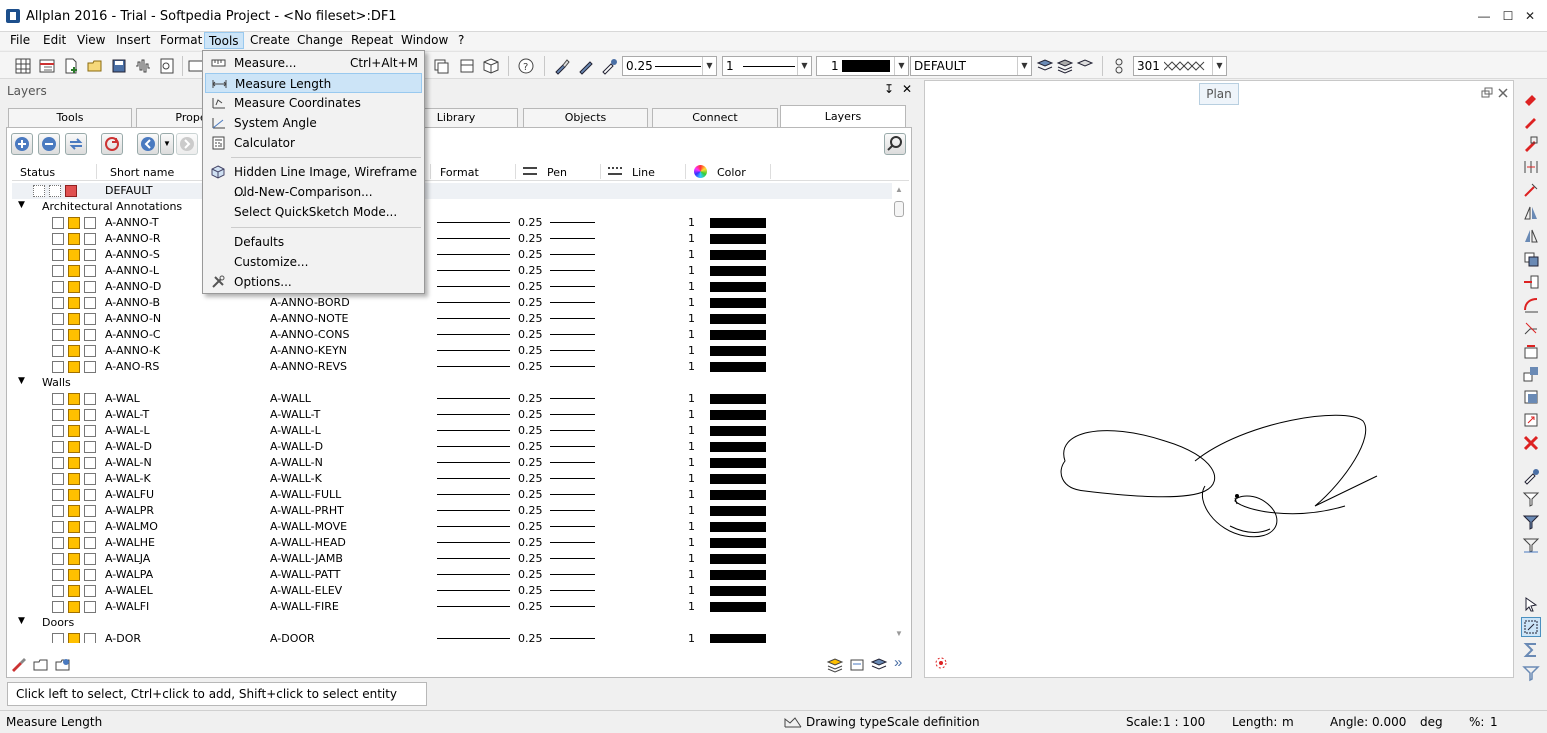 The image size is (1547, 733). What do you see at coordinates (112, 144) in the screenshot?
I see `layer-refresh-button` at bounding box center [112, 144].